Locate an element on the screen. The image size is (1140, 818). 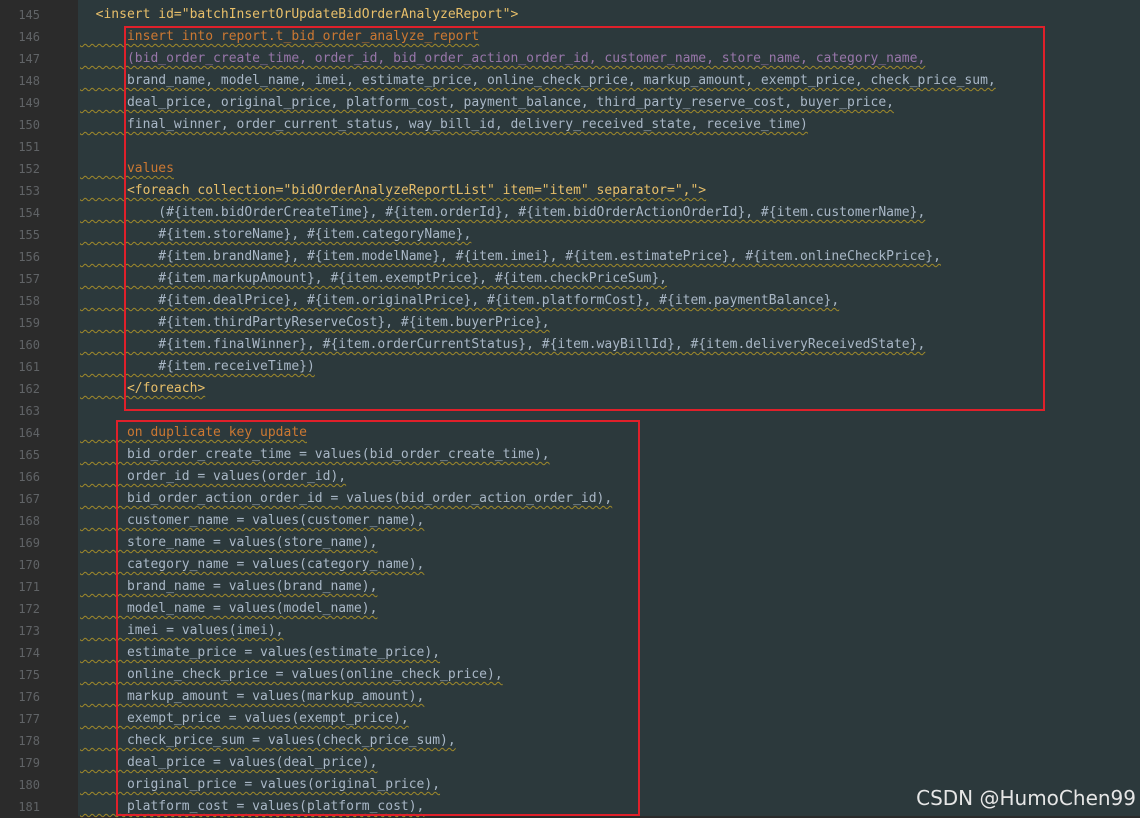
code-text: order_id = values(order_id), is located at coordinates (213, 476).